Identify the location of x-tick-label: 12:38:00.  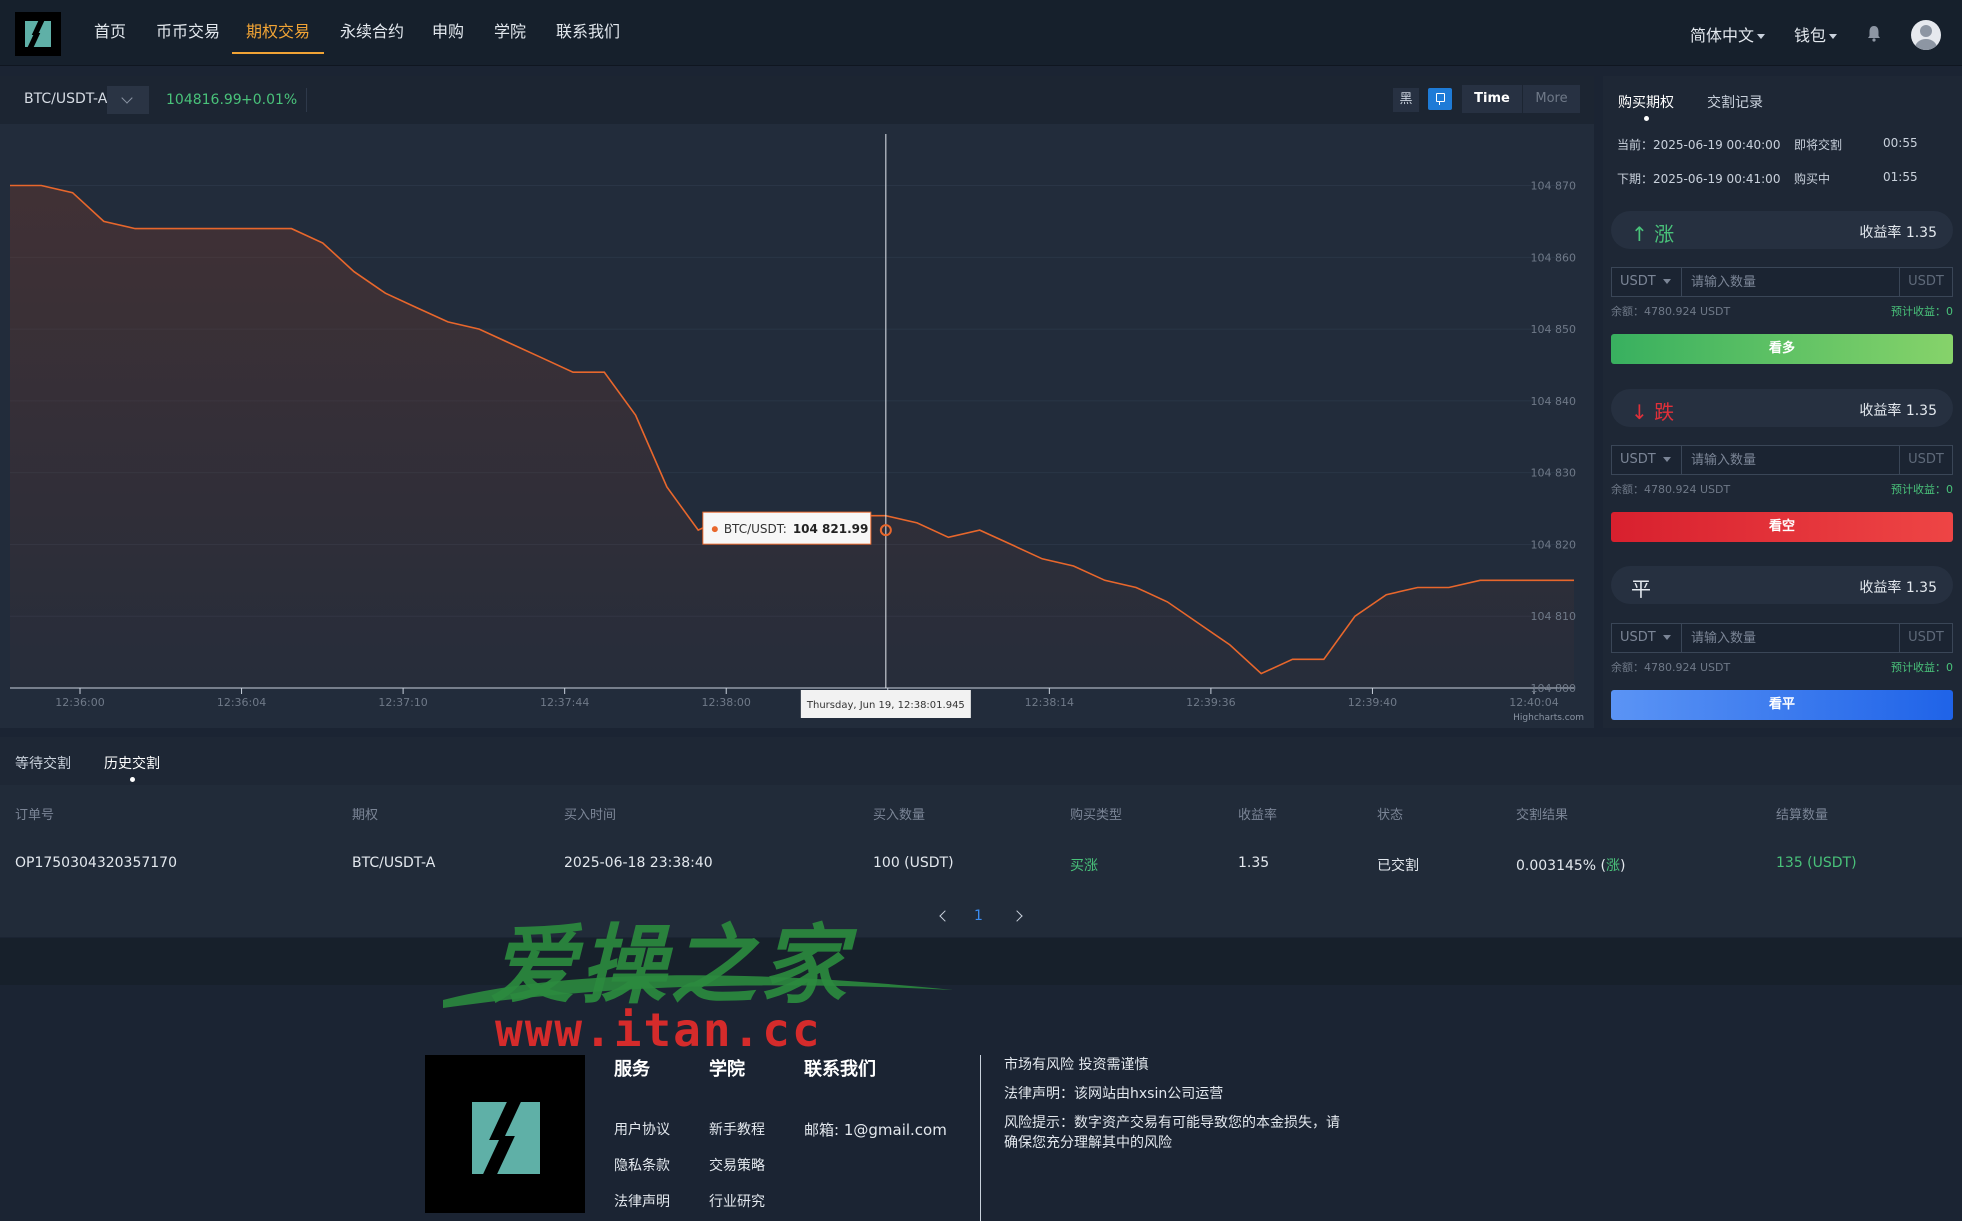
(726, 702).